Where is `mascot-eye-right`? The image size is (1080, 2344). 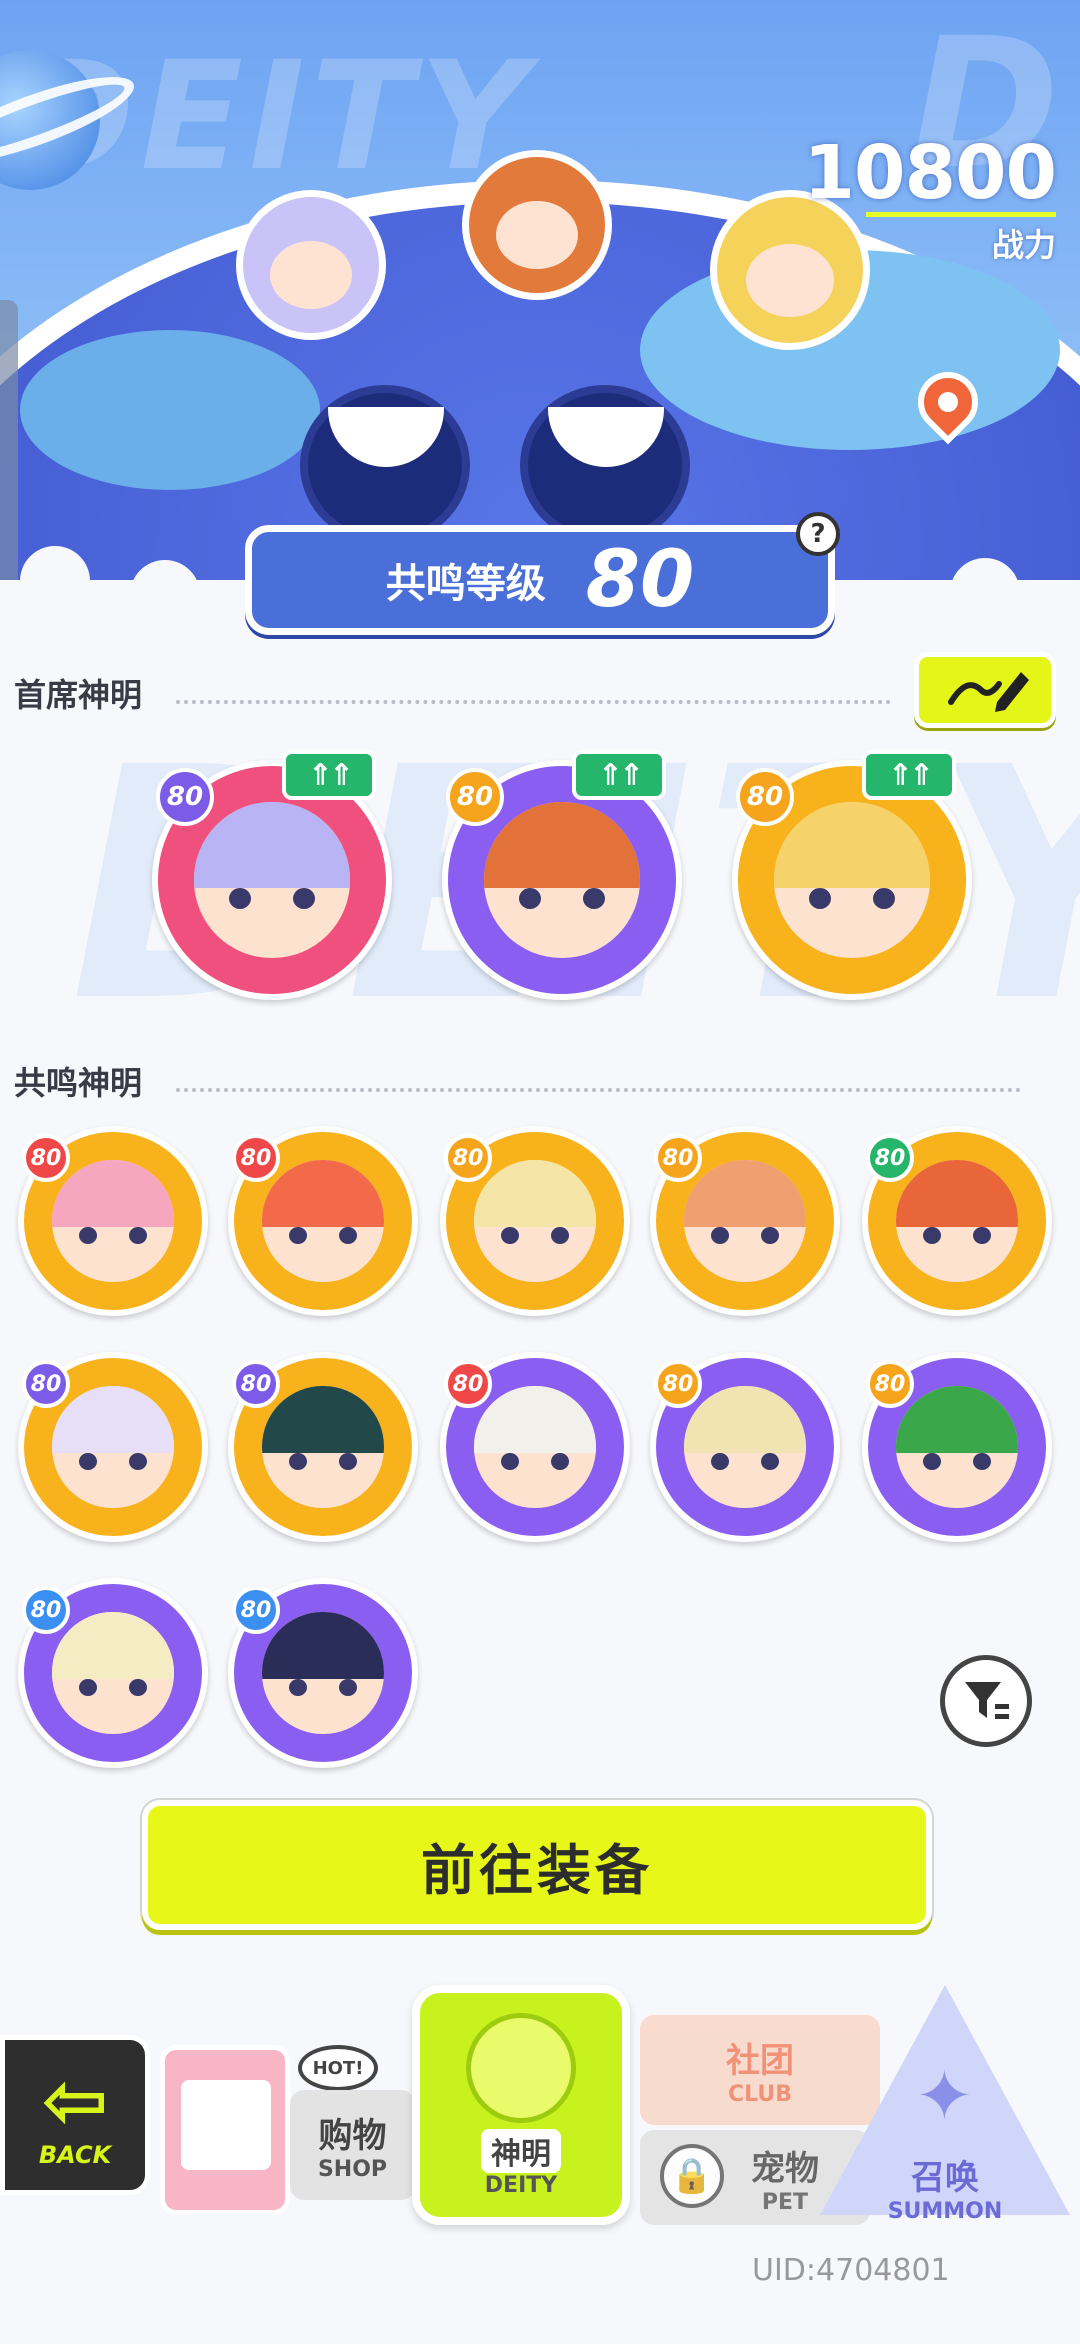
mascot-eye-right is located at coordinates (605, 465).